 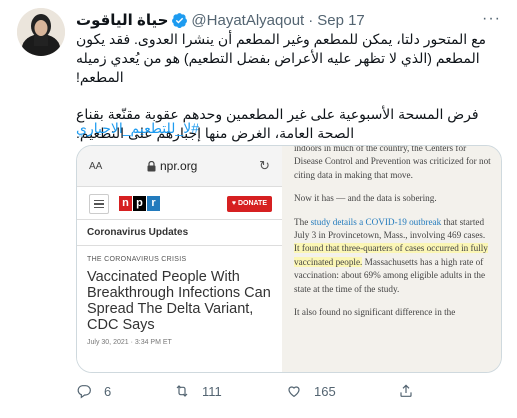 What do you see at coordinates (249, 204) in the screenshot?
I see `donate-button: ♥ DONATE` at bounding box center [249, 204].